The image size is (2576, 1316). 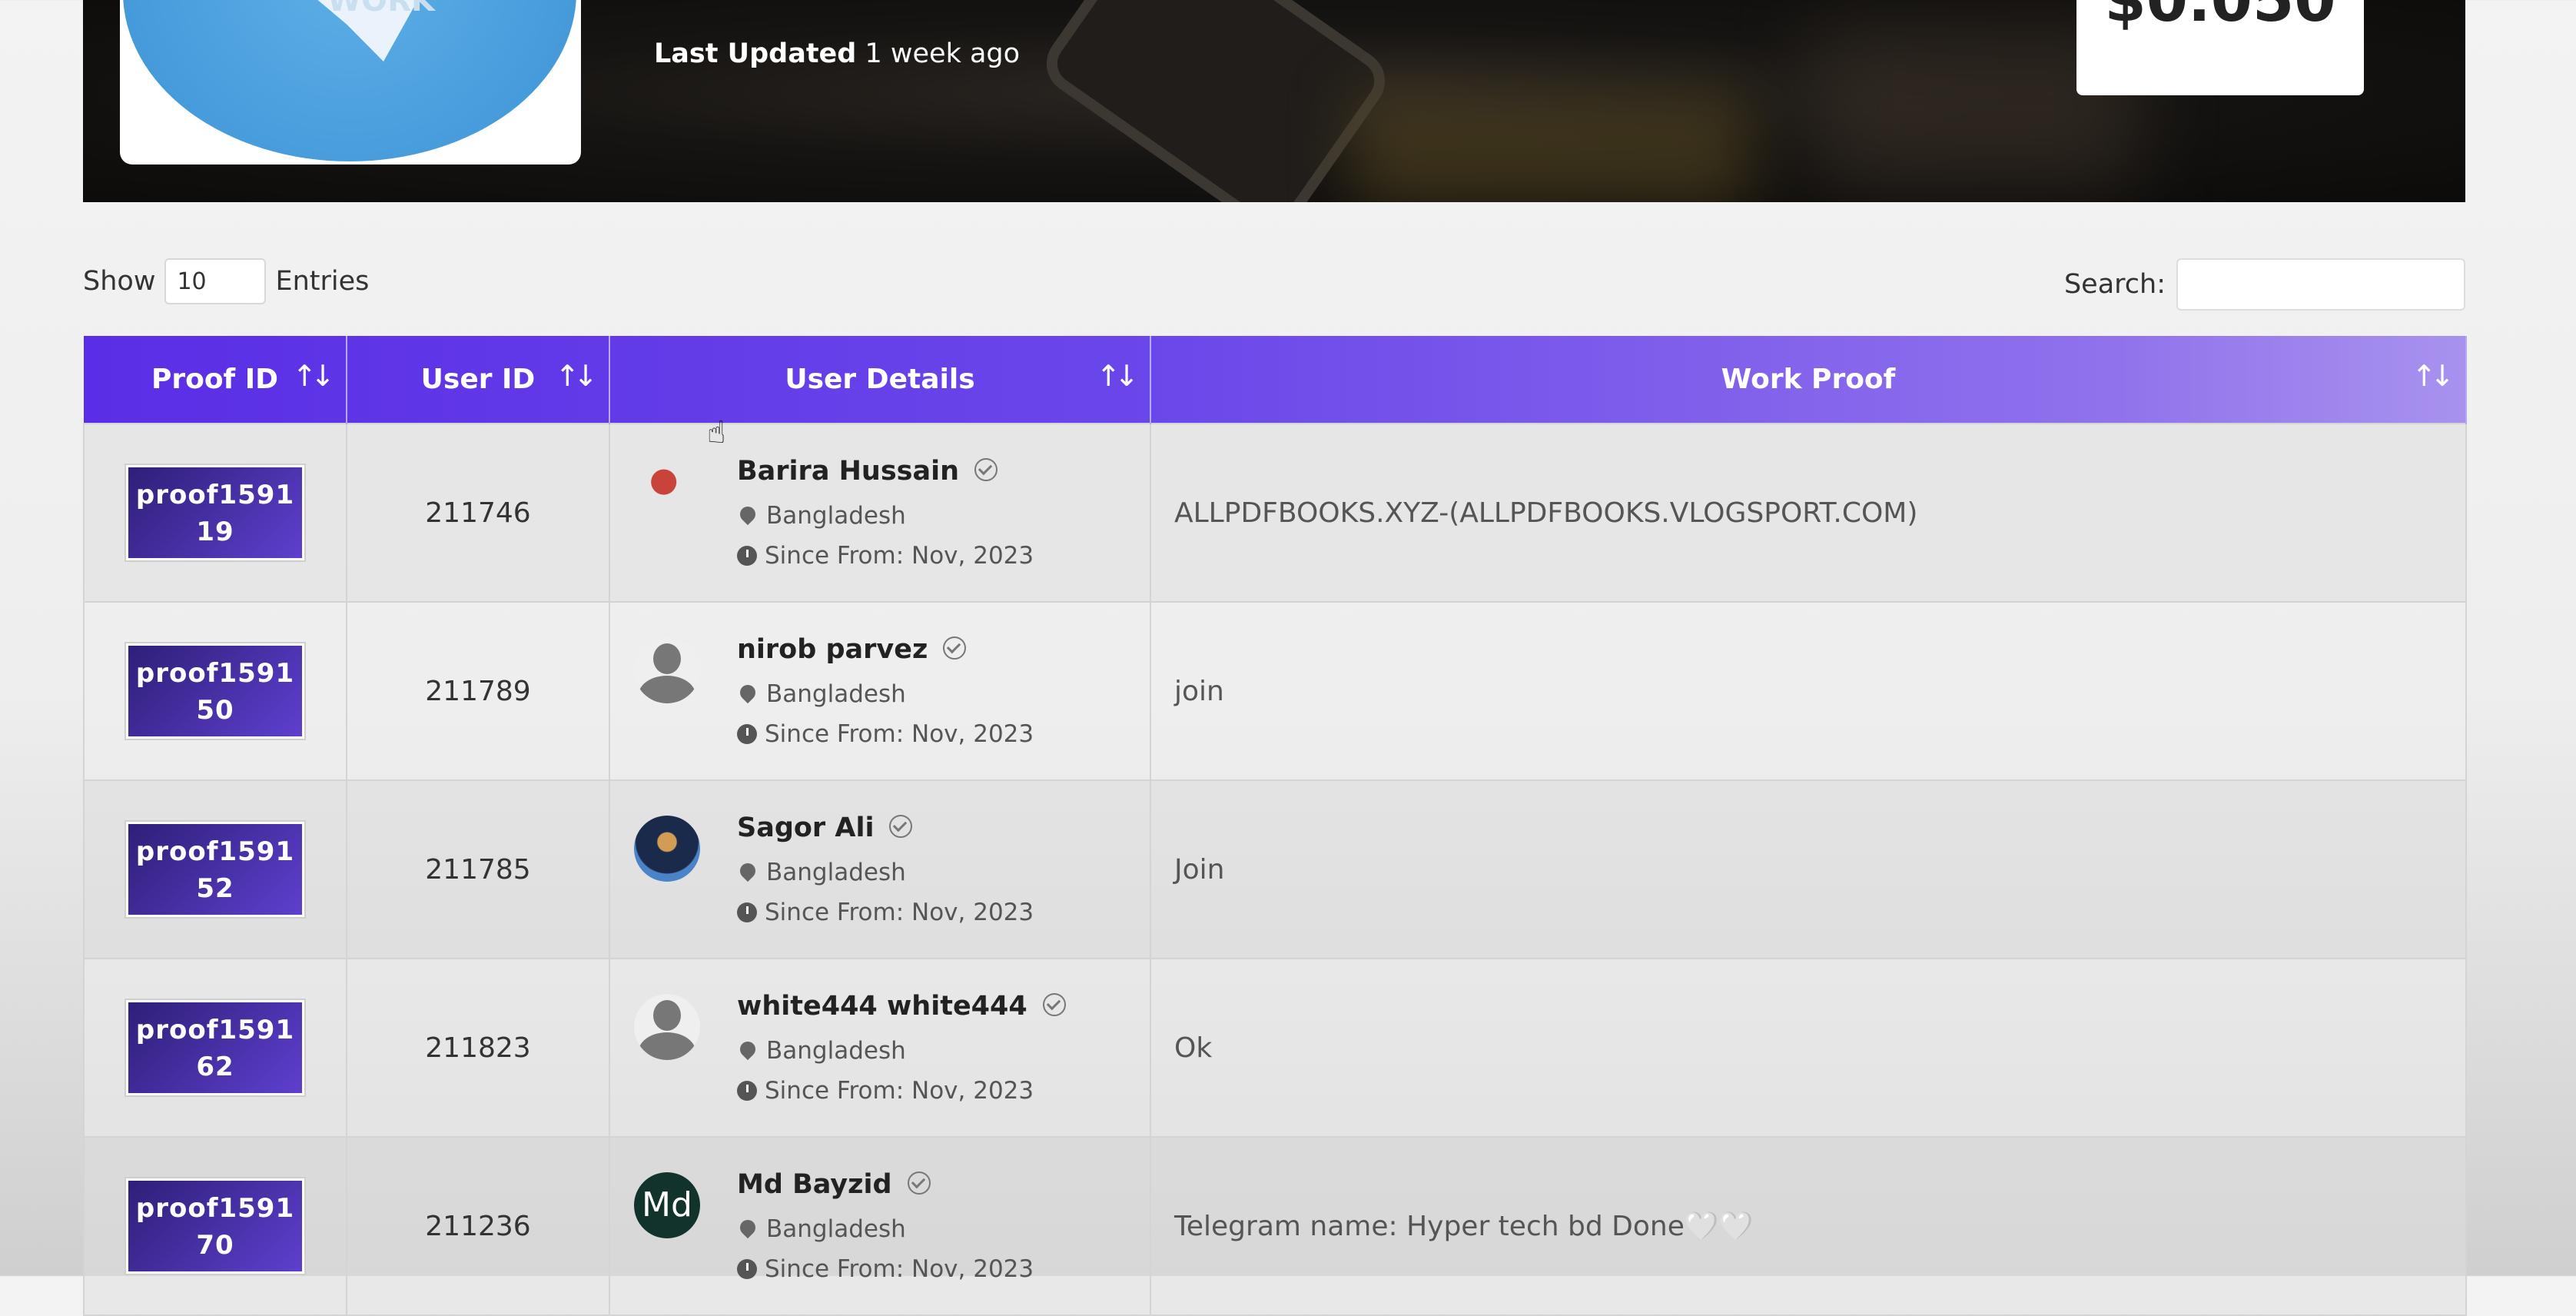 I want to click on column-label: Proof ID, so click(x=215, y=380).